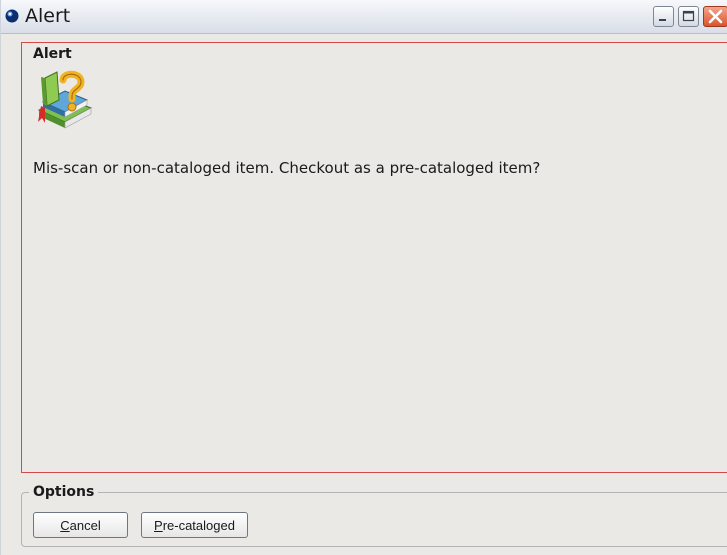 The image size is (727, 555). I want to click on cancel-label: ancel, so click(85, 525).